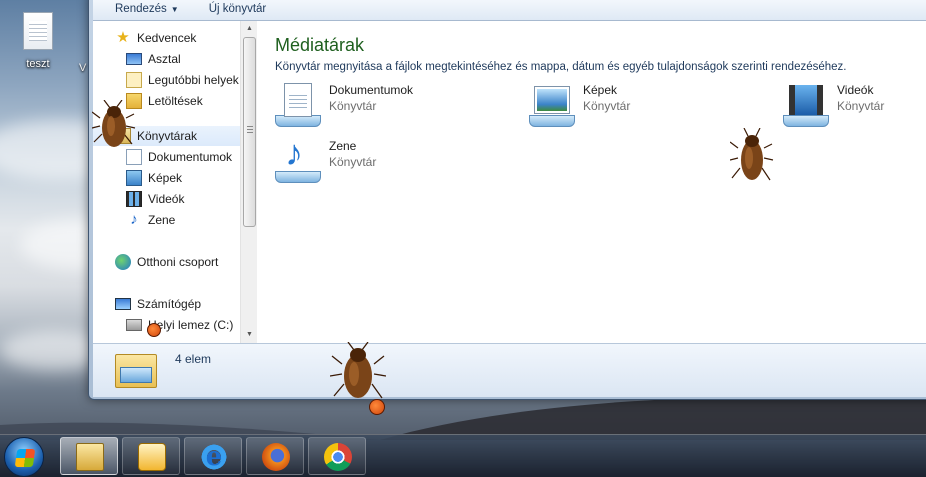 The width and height of the screenshot is (926, 477). I want to click on nav-music: ♪ Zene, so click(150, 220).